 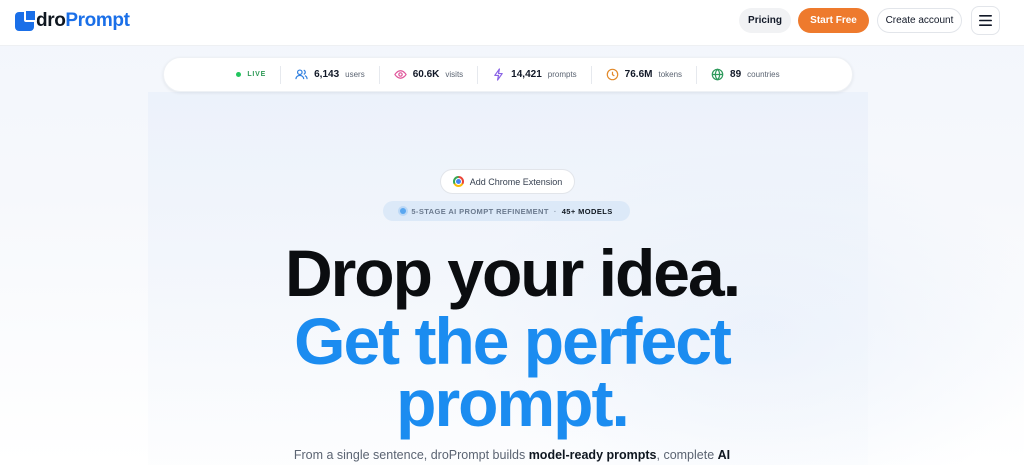 I want to click on stat-visits: 60.6K visits, so click(x=427, y=74).